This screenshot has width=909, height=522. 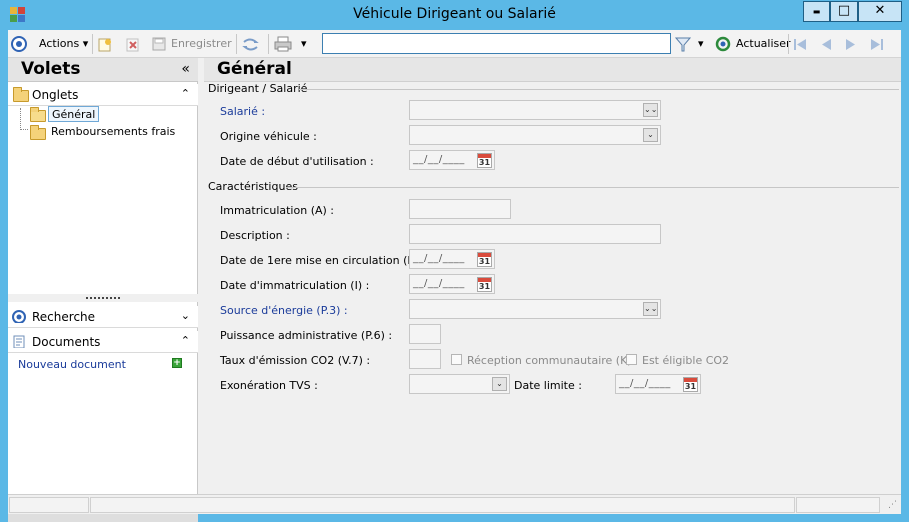 I want to click on sync-icon, so click(x=250, y=44).